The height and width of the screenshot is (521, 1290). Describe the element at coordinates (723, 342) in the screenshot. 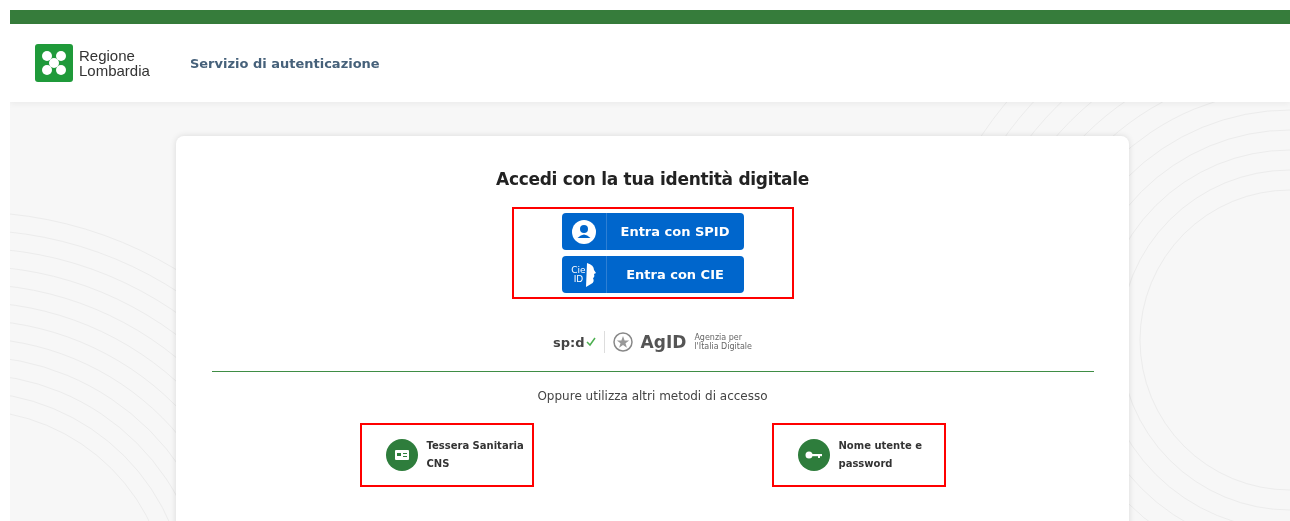

I see `agid-subtitle: Agenzia per l'Italia Digitale` at that location.